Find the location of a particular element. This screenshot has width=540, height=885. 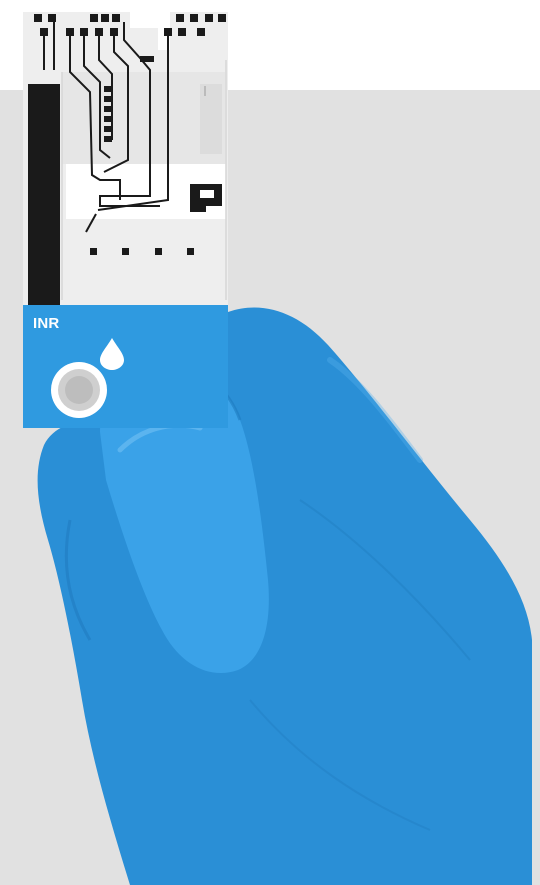

sample-well-icon is located at coordinates (79, 390).